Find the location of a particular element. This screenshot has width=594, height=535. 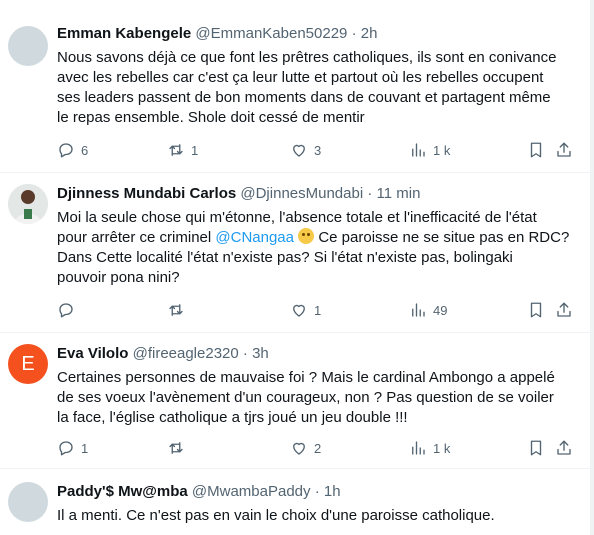

mention-link: @CNangaa is located at coordinates (254, 237).